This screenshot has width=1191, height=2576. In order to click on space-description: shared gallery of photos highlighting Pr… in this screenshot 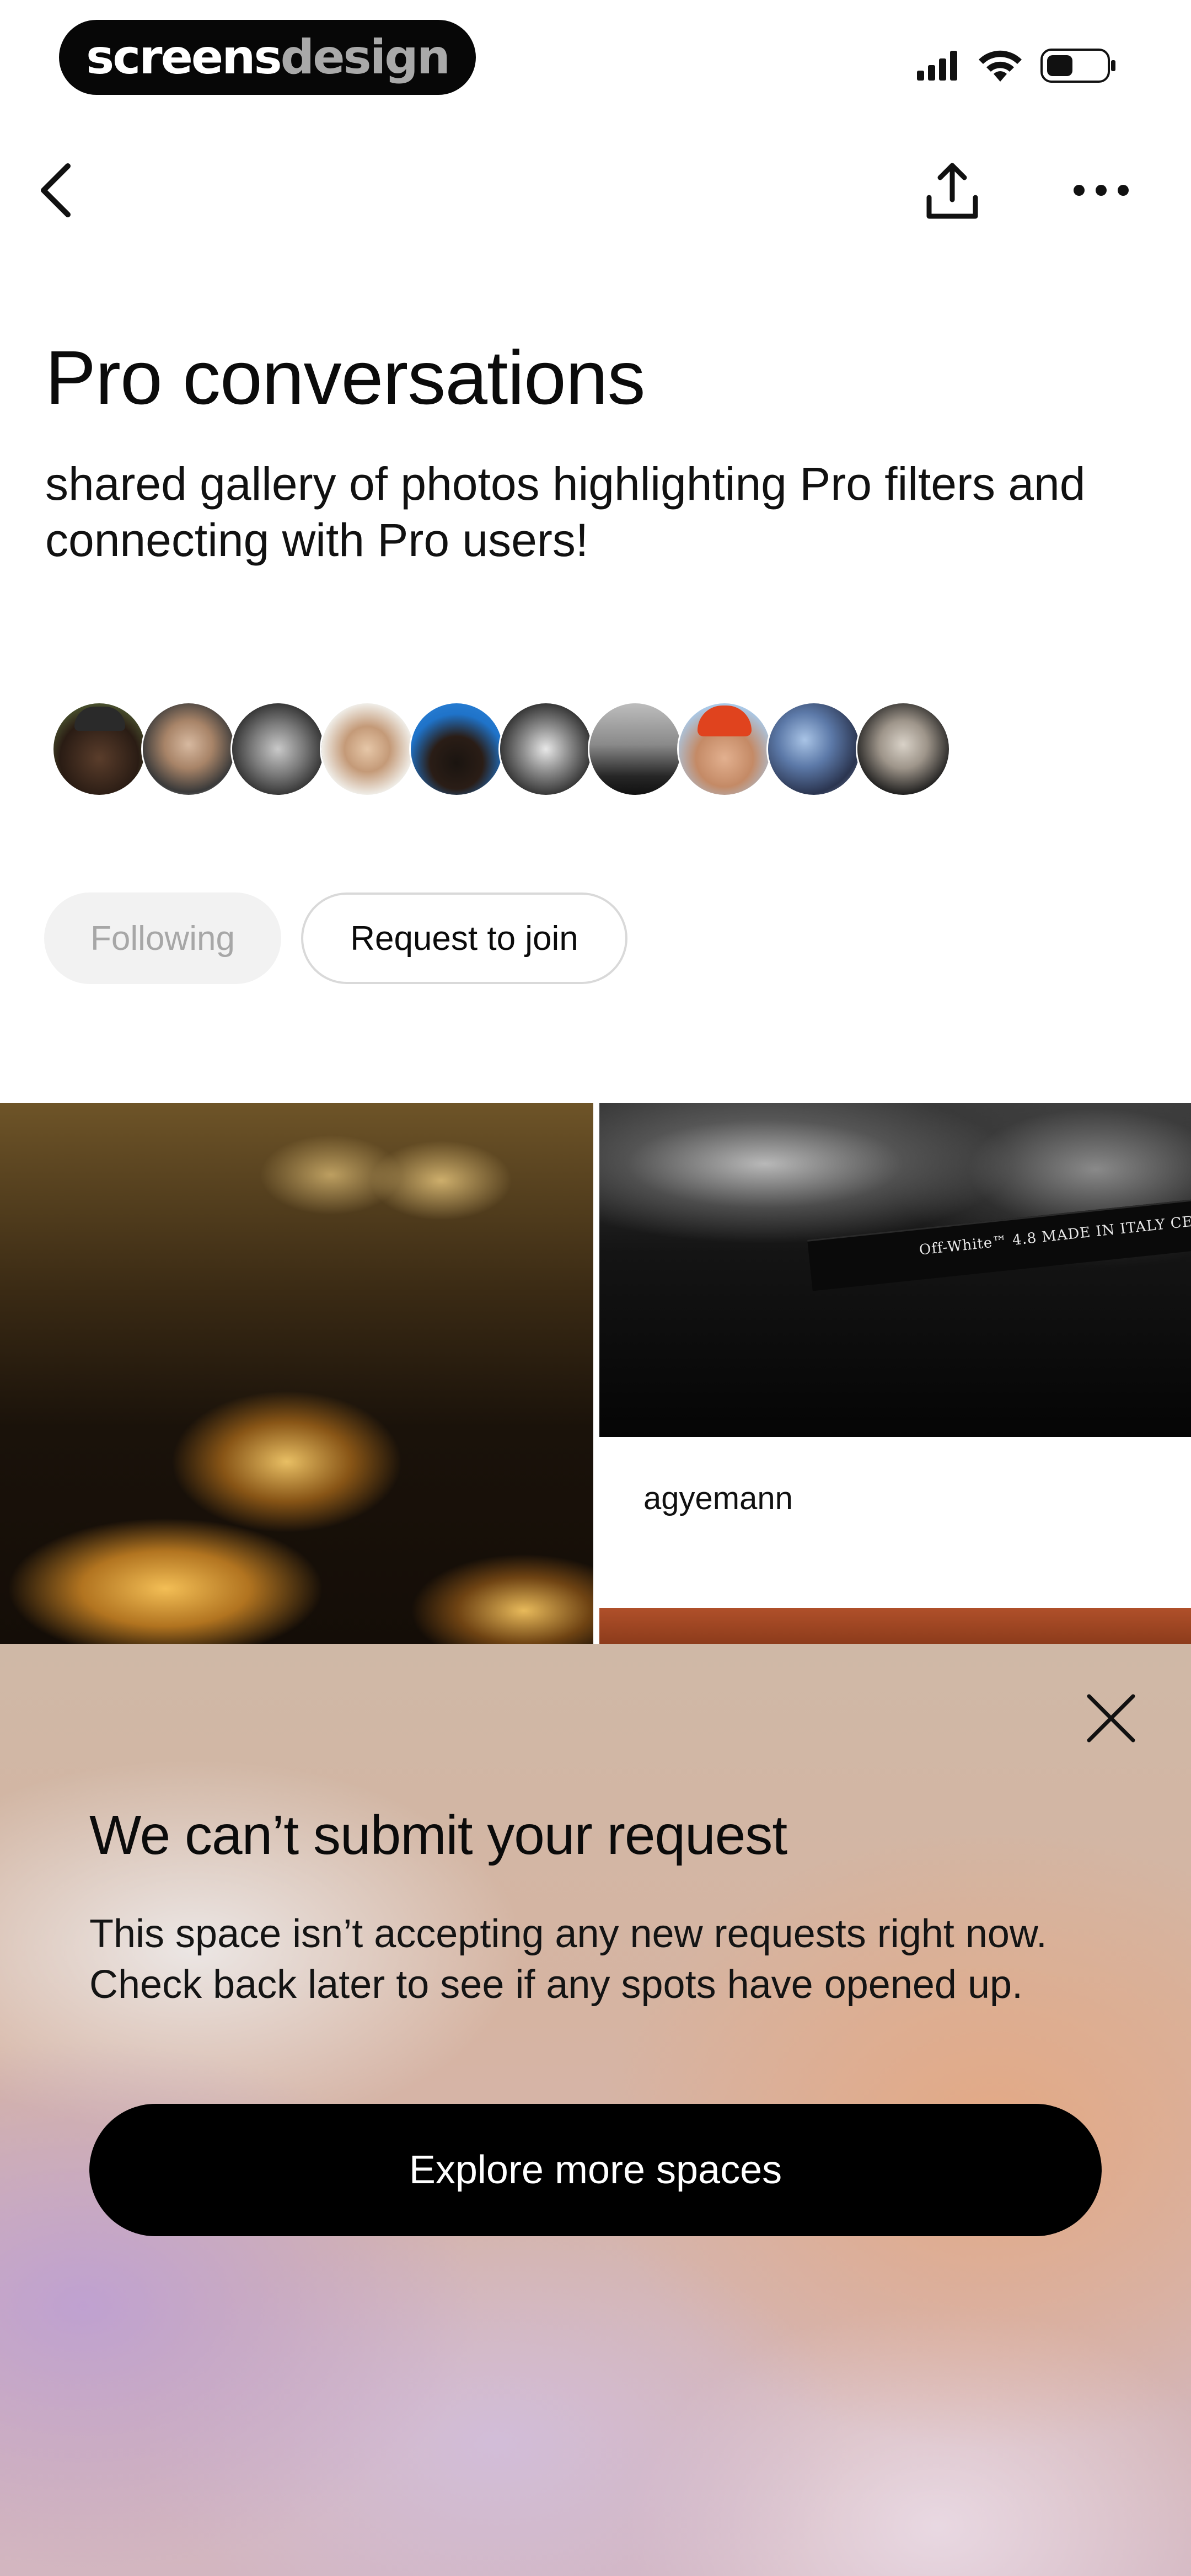, I will do `click(565, 512)`.